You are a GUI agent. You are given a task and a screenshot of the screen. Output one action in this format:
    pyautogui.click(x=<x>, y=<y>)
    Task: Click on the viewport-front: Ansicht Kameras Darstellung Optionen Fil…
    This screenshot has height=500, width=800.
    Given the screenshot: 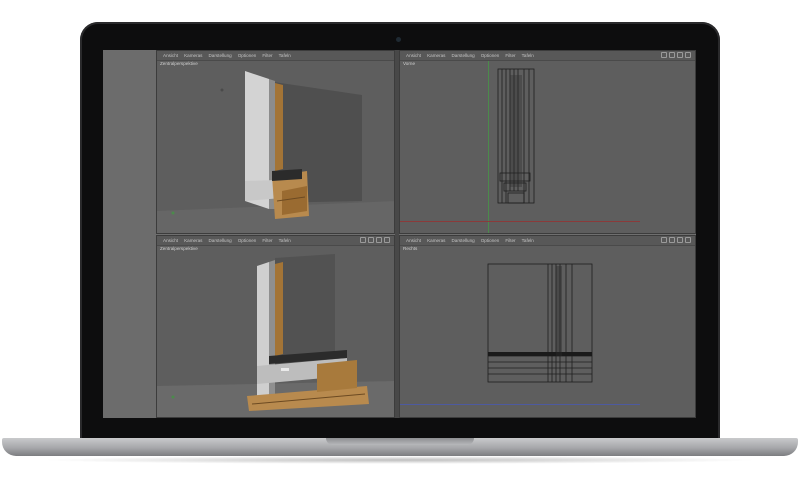 What is the action you would take?
    pyautogui.click(x=547, y=142)
    